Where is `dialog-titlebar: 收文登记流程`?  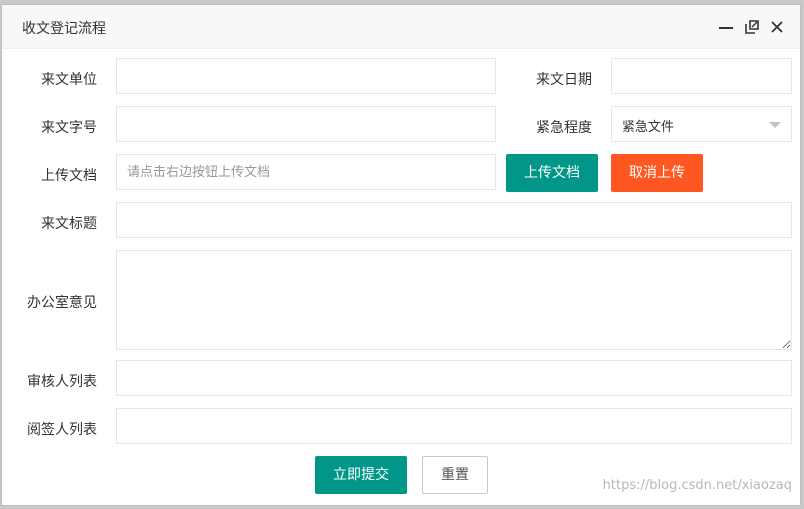 dialog-titlebar: 收文登记流程 is located at coordinates (401, 27).